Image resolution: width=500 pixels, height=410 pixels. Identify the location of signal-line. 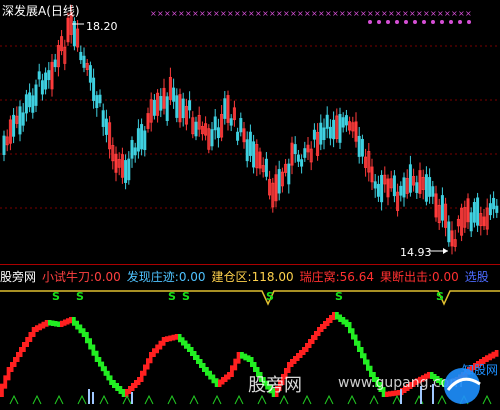
(250, 298).